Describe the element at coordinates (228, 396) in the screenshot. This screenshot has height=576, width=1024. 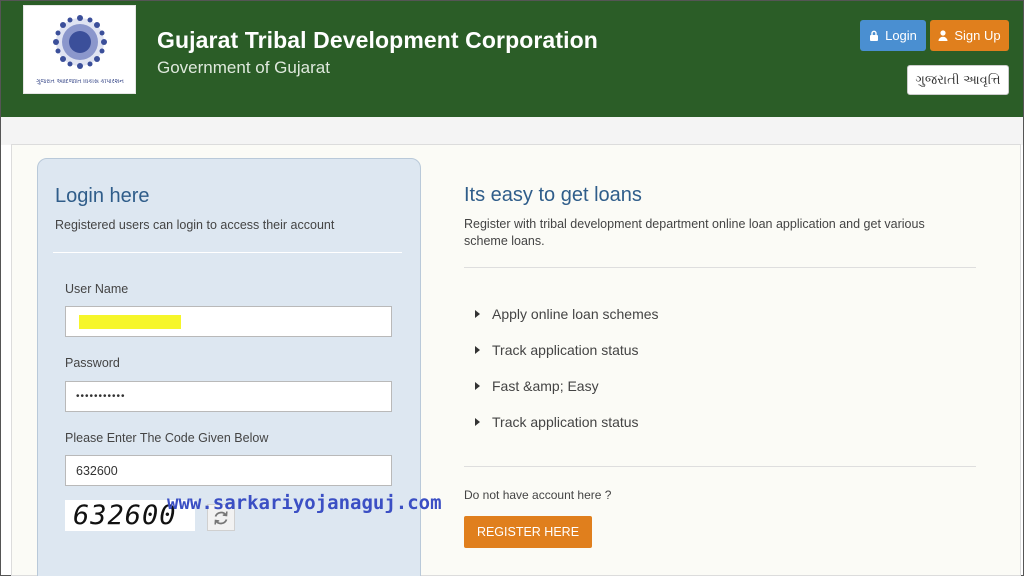
I see `password-input: •••••••••••` at that location.